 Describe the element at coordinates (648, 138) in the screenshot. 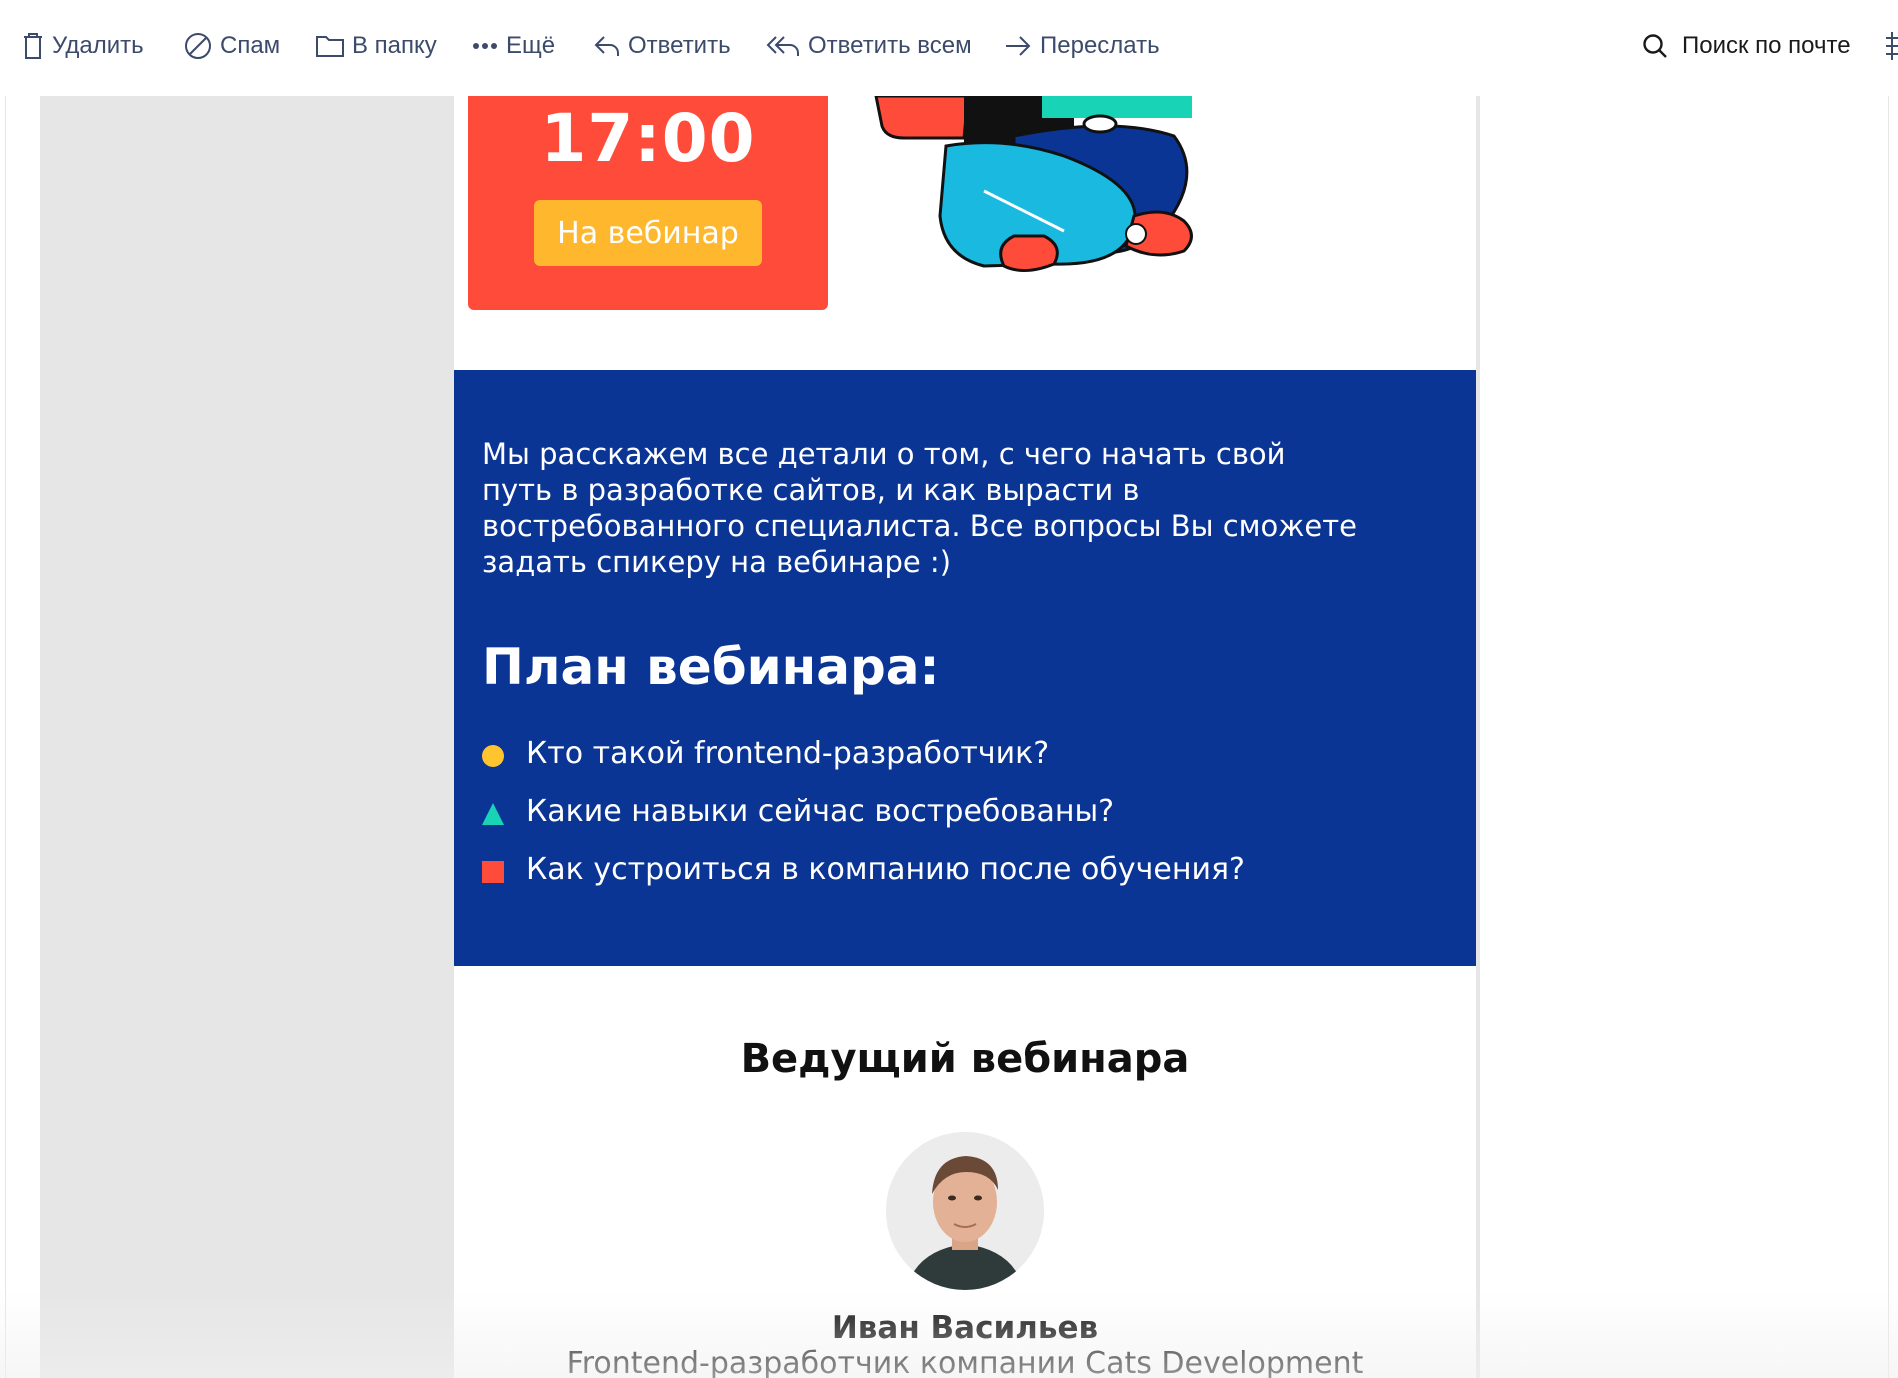

I see `webinar-time: 17:00` at that location.